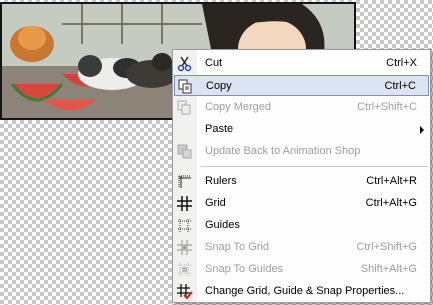 The image size is (433, 305). I want to click on menu-item-snap-to-guides-shortcut: Shift+Alt+G, so click(388, 269).